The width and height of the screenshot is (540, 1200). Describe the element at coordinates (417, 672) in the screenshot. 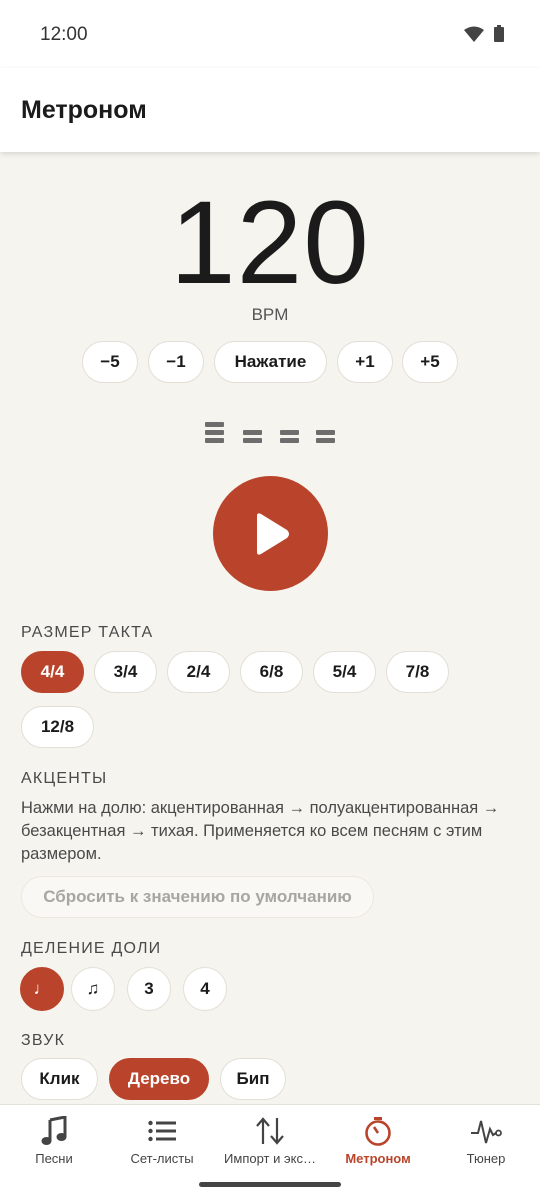

I see `time-sig-7-8: 7/8` at that location.